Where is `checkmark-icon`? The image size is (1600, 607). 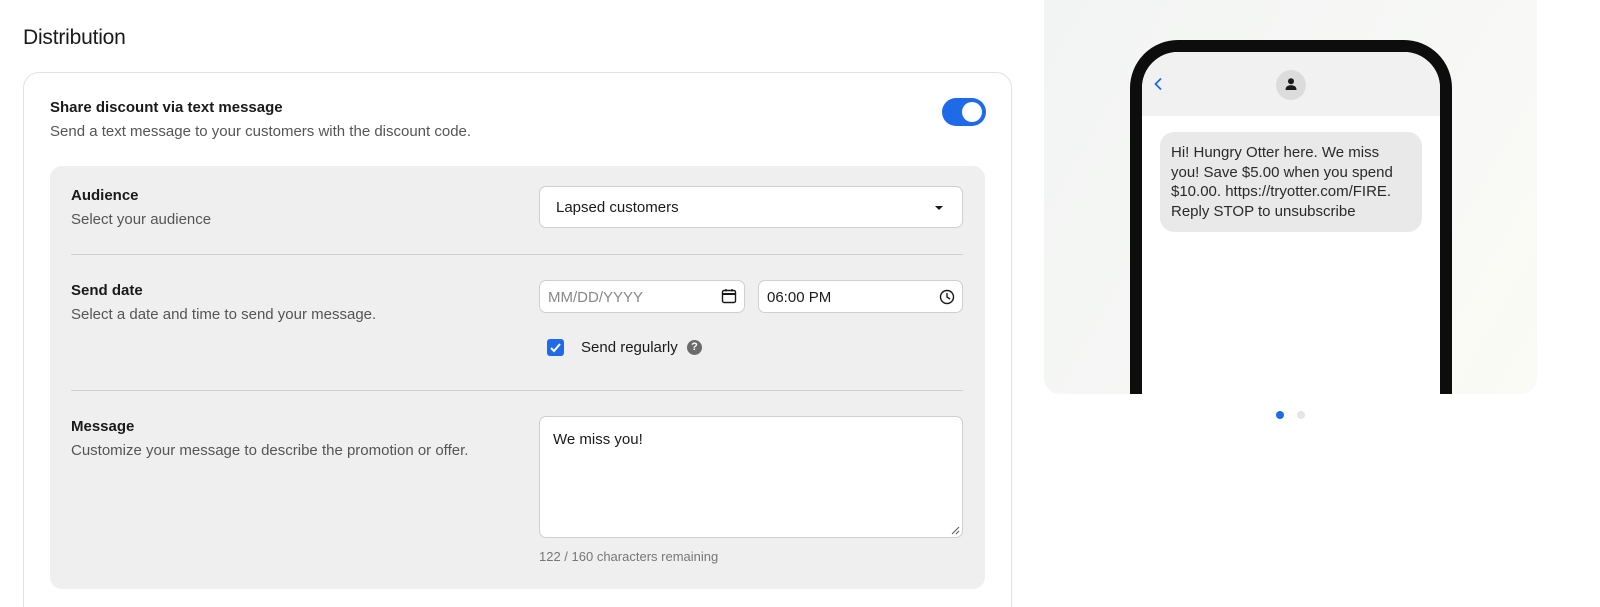 checkmark-icon is located at coordinates (555, 348).